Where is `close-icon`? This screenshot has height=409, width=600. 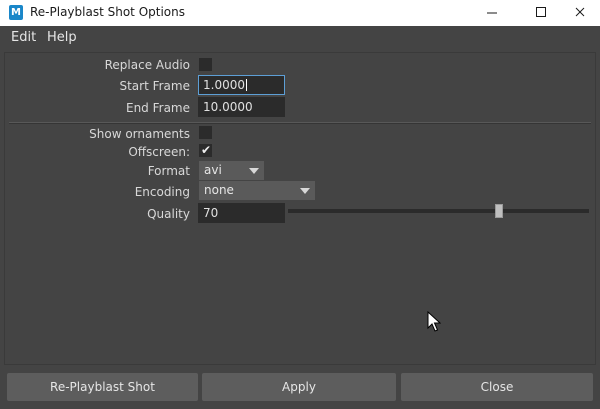
close-icon is located at coordinates (580, 12).